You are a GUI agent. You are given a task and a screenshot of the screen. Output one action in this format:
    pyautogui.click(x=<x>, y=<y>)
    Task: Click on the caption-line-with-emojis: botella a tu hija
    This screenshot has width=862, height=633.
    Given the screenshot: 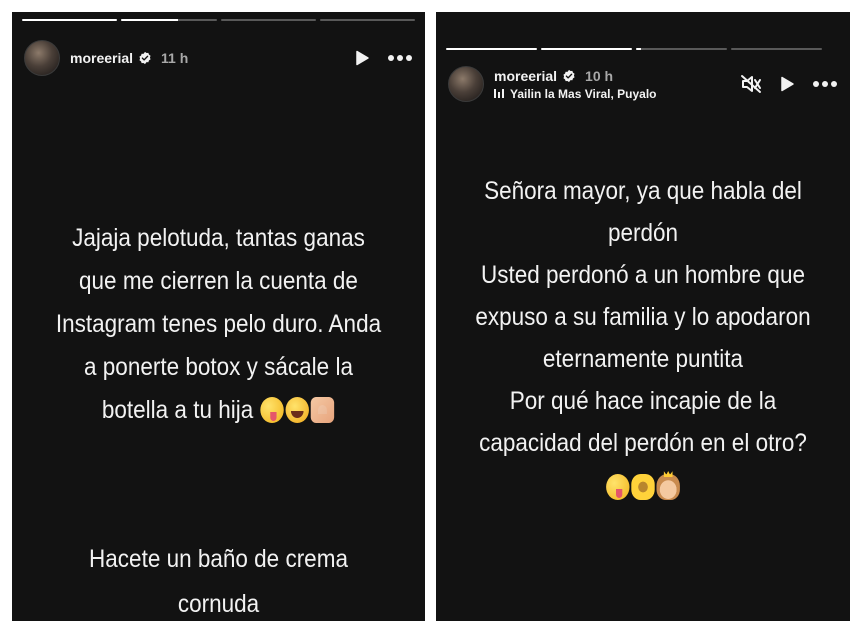 What is the action you would take?
    pyautogui.click(x=219, y=410)
    